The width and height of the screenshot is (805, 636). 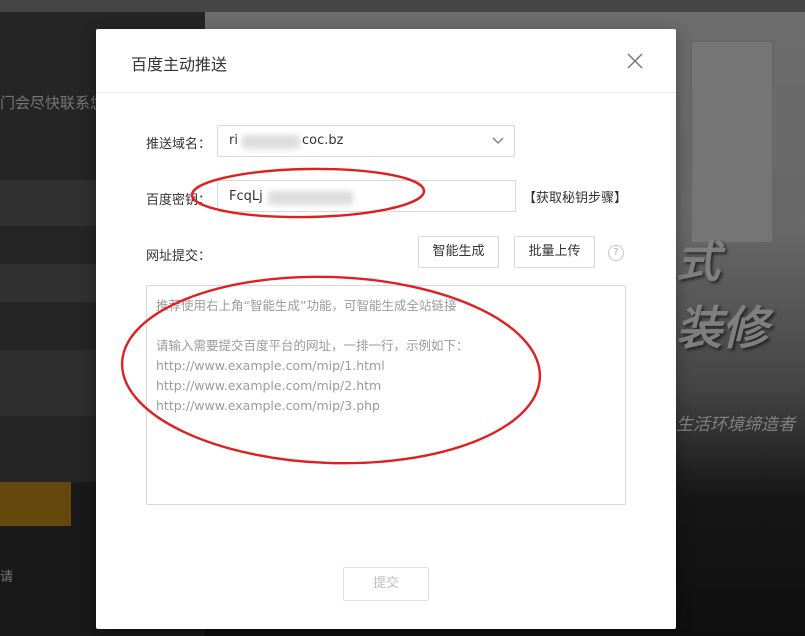 I want to click on secret-key-input: FcqLj, so click(x=366, y=196).